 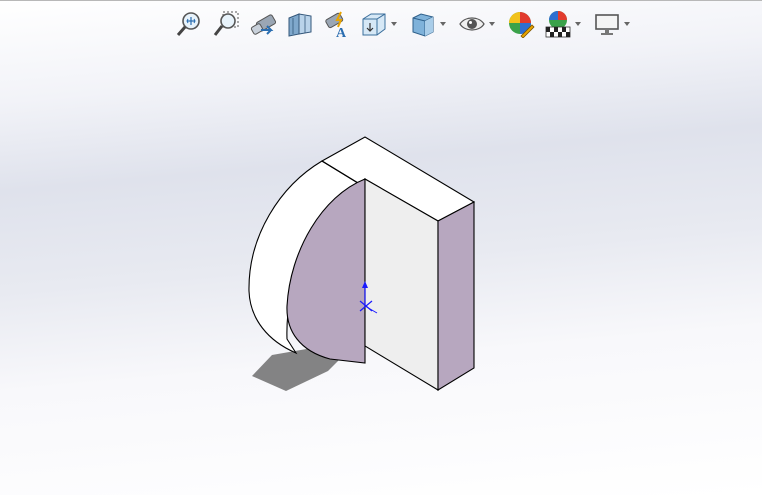 I want to click on hide-show-items-button, so click(x=472, y=24).